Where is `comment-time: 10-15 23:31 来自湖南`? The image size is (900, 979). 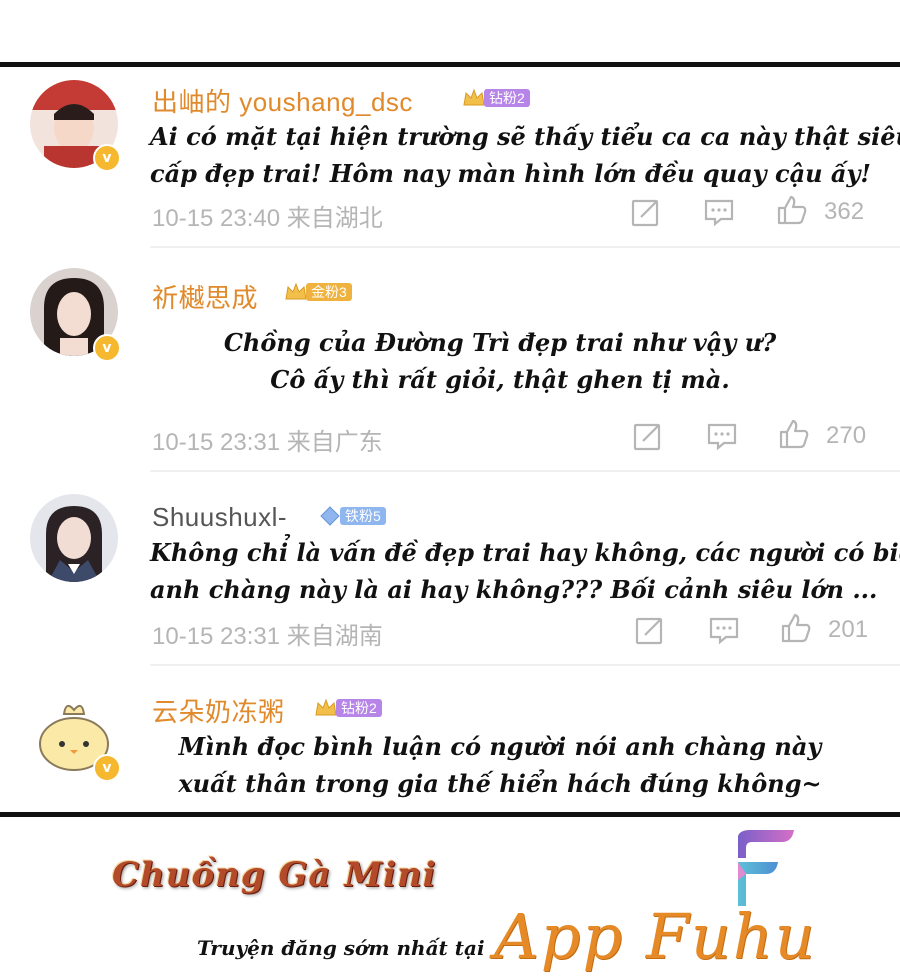 comment-time: 10-15 23:31 来自湖南 is located at coordinates (267, 636).